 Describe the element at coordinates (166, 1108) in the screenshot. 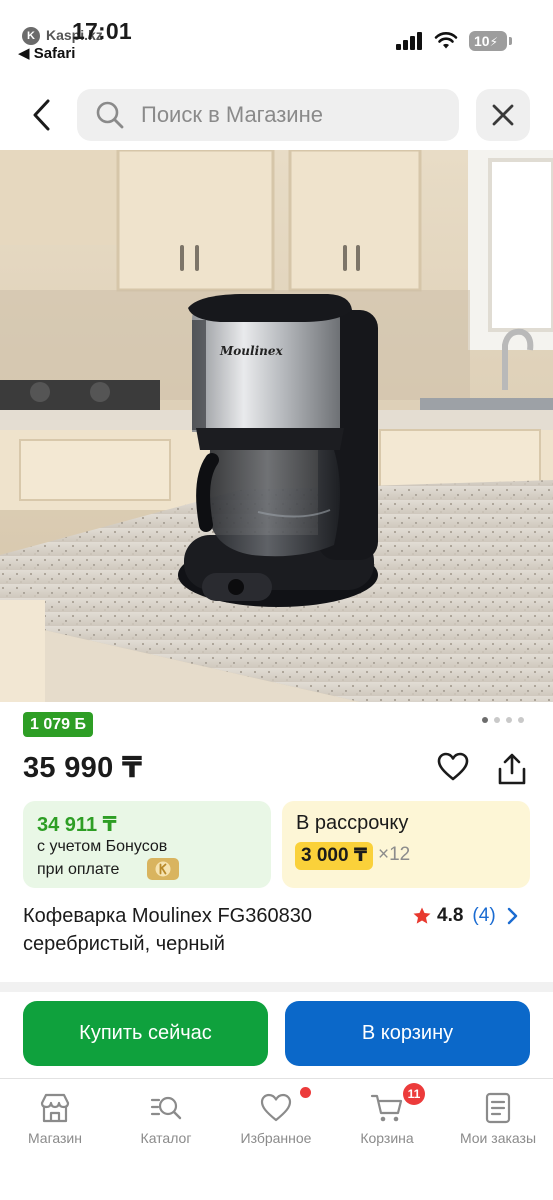

I see `catalog-search-icon` at that location.